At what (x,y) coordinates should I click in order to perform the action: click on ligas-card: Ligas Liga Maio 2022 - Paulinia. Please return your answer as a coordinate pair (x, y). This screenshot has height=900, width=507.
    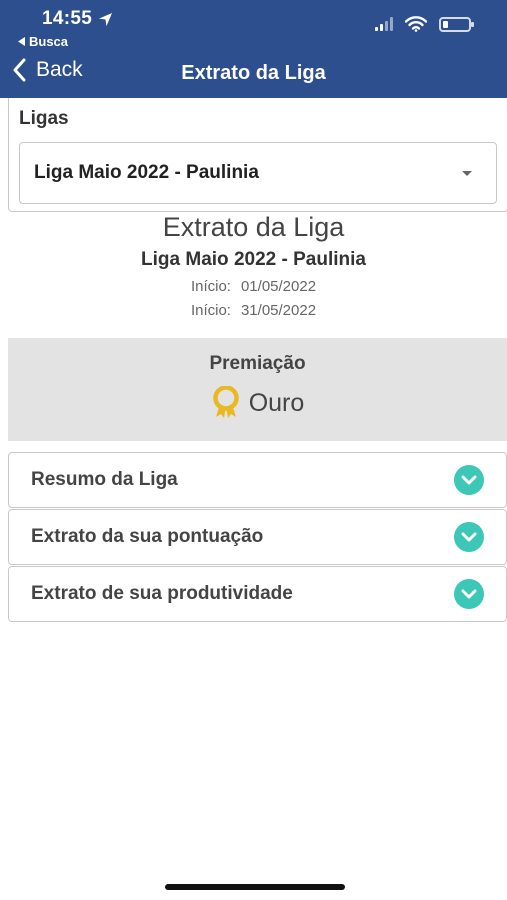
    Looking at the image, I should click on (257, 155).